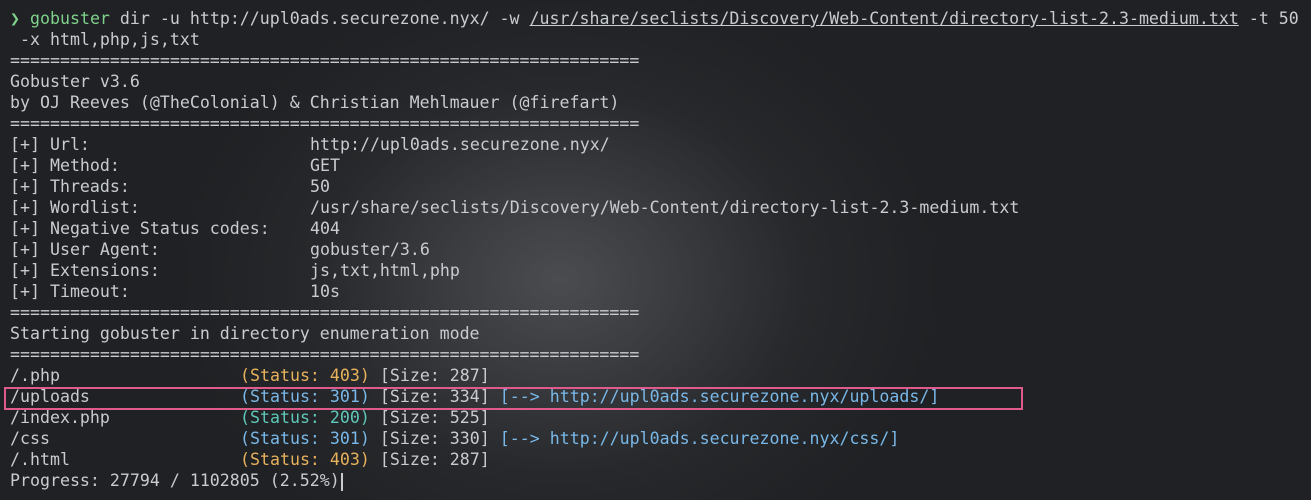  What do you see at coordinates (50, 396) in the screenshot?
I see `result-path: /uploads` at bounding box center [50, 396].